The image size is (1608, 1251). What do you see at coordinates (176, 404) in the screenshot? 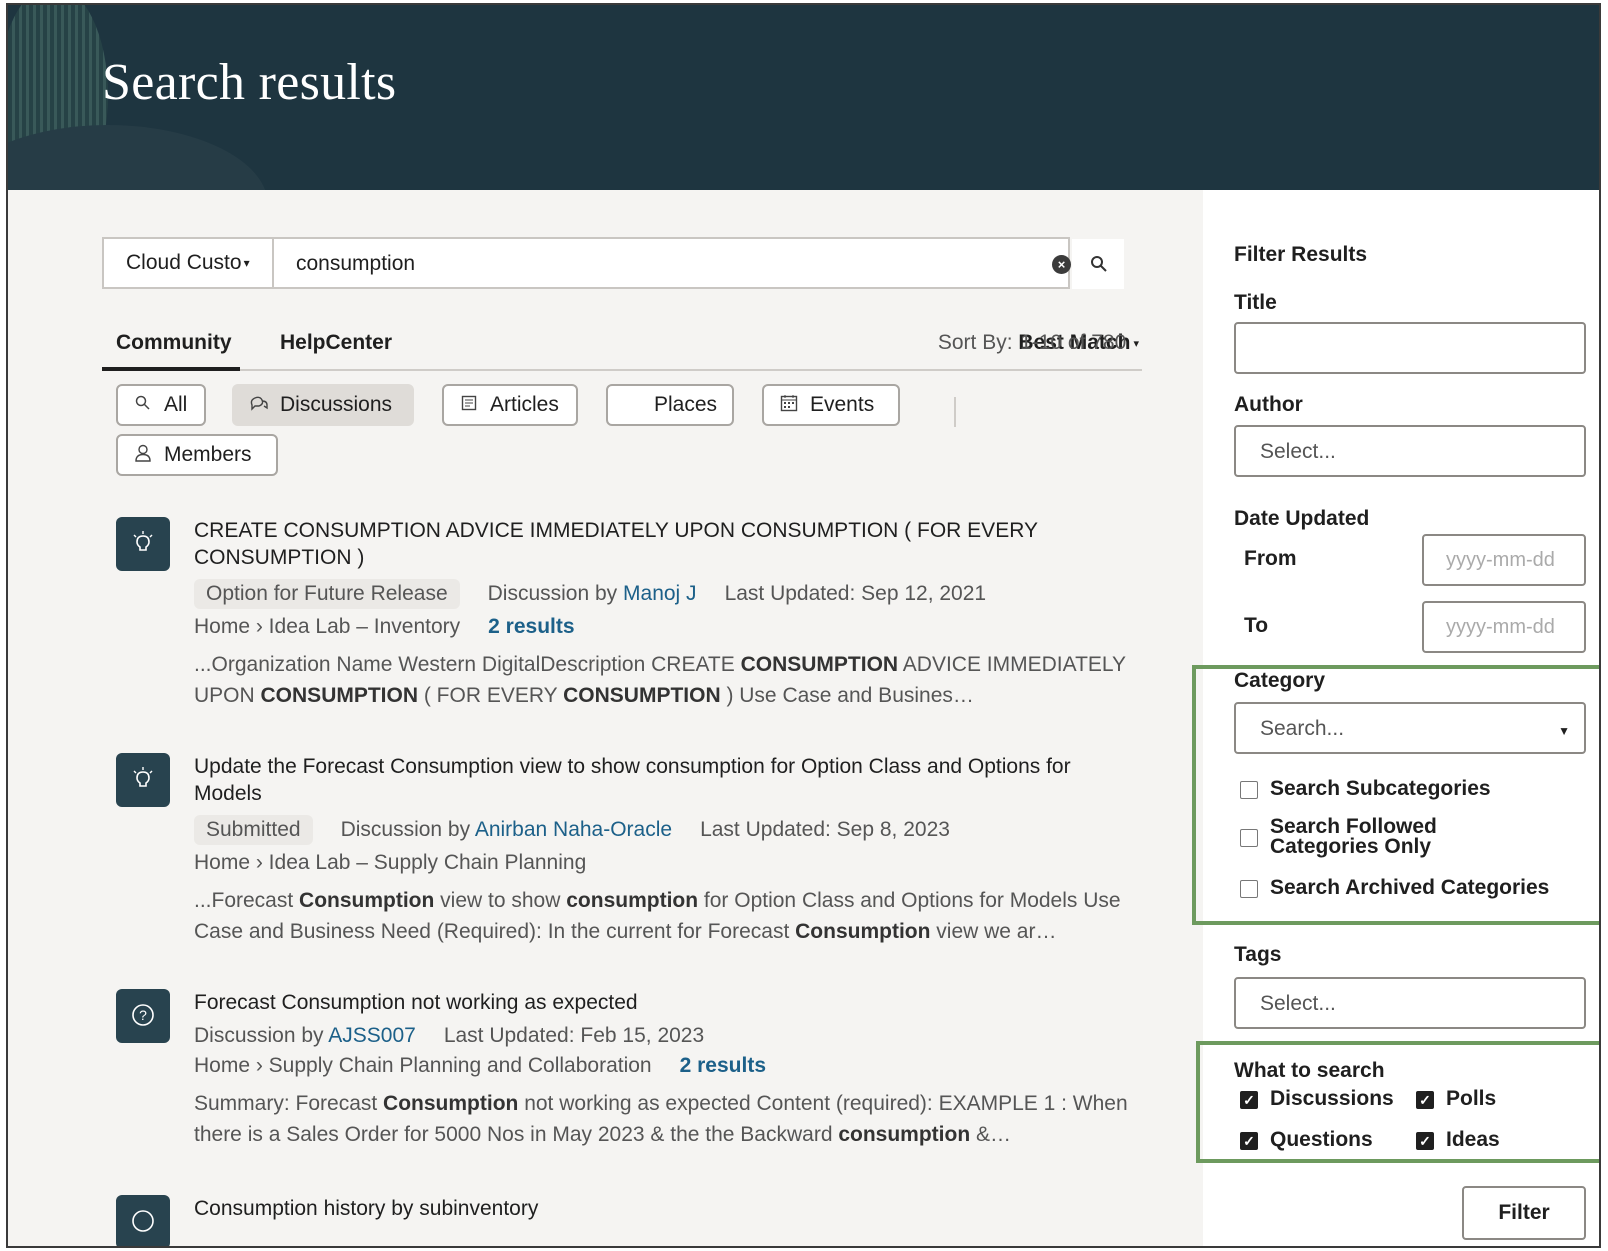
I see `chip-label: All` at bounding box center [176, 404].